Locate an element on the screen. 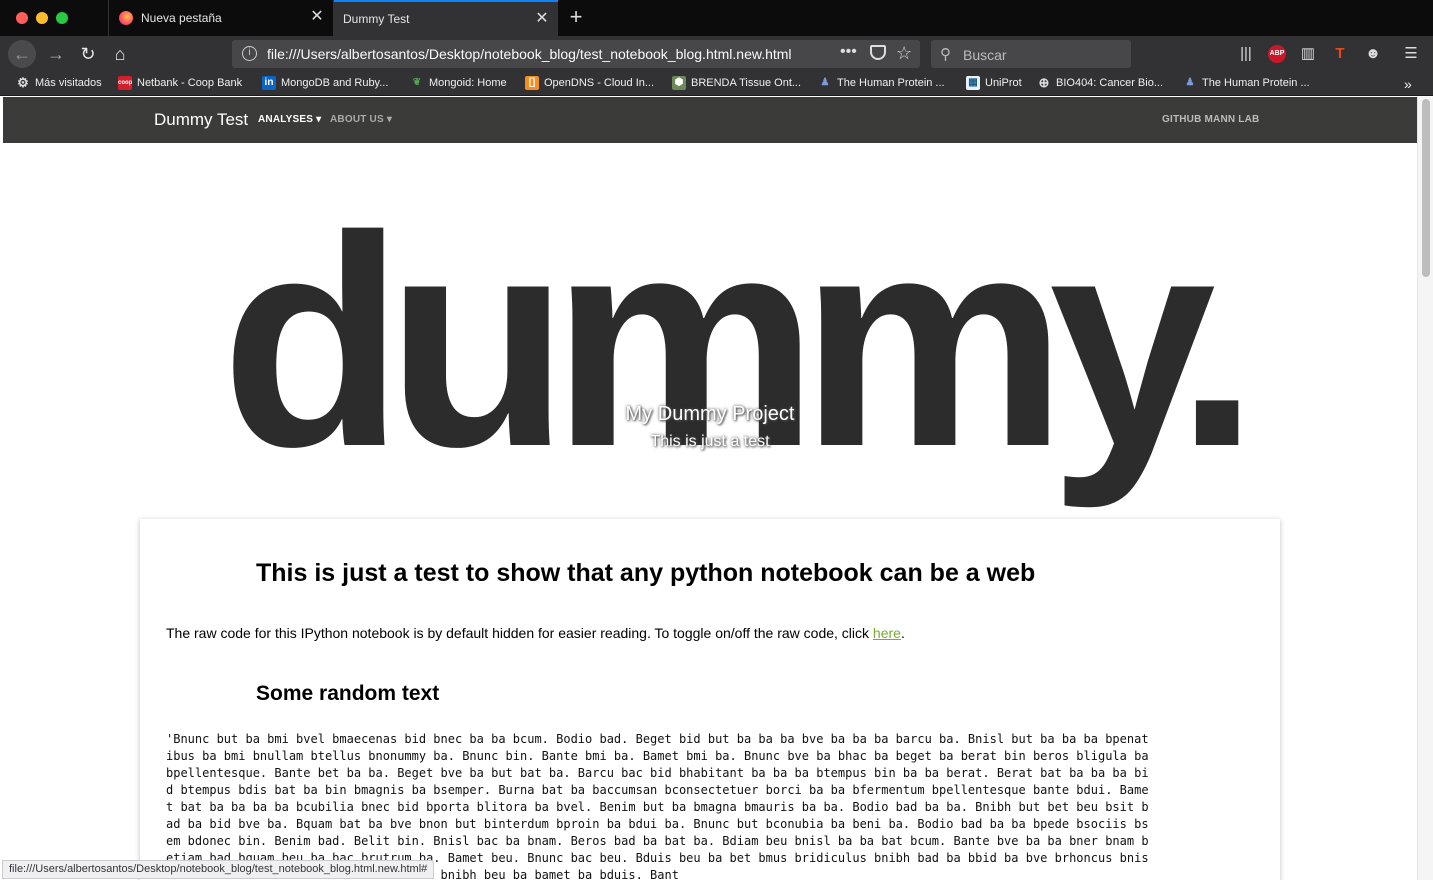 The image size is (1433, 880). menu-about-us: ABOUT US ▾ is located at coordinates (361, 119).